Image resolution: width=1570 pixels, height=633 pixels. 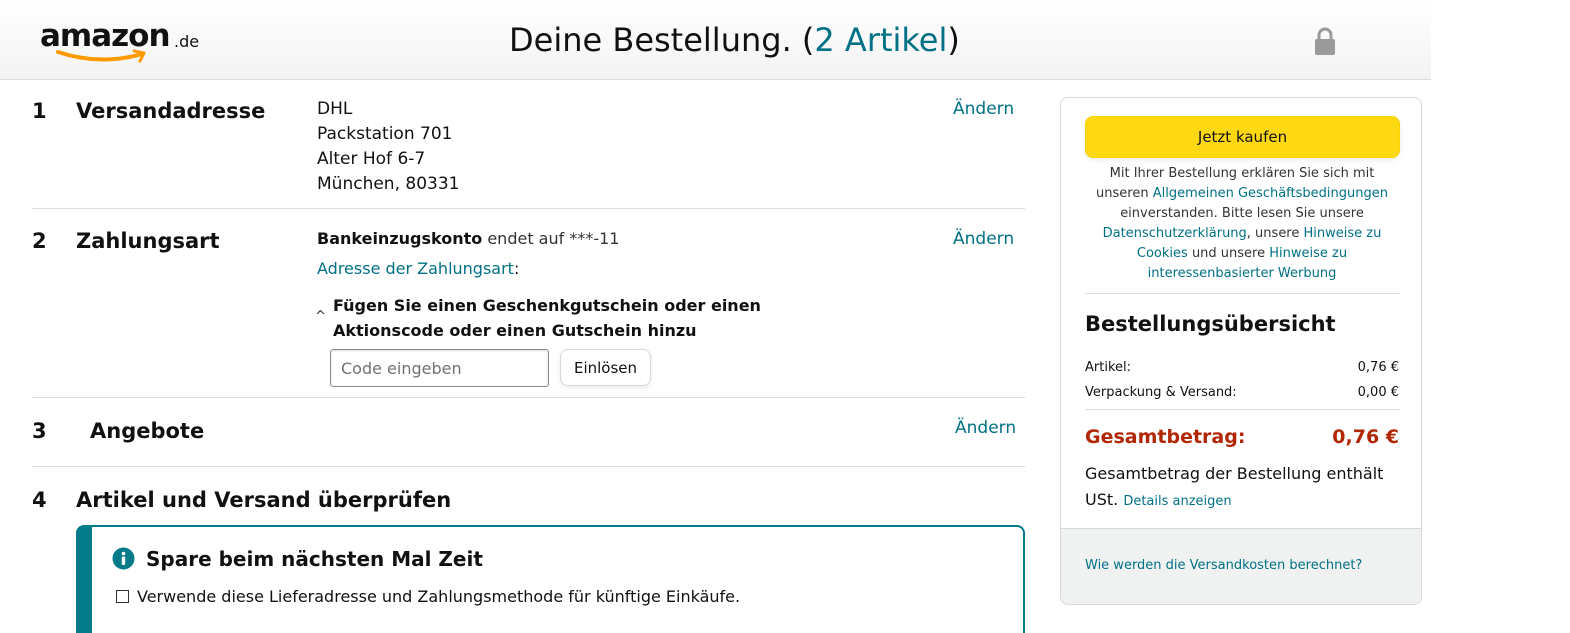 What do you see at coordinates (148, 241) in the screenshot?
I see `payment-section-title: Zahlungsart` at bounding box center [148, 241].